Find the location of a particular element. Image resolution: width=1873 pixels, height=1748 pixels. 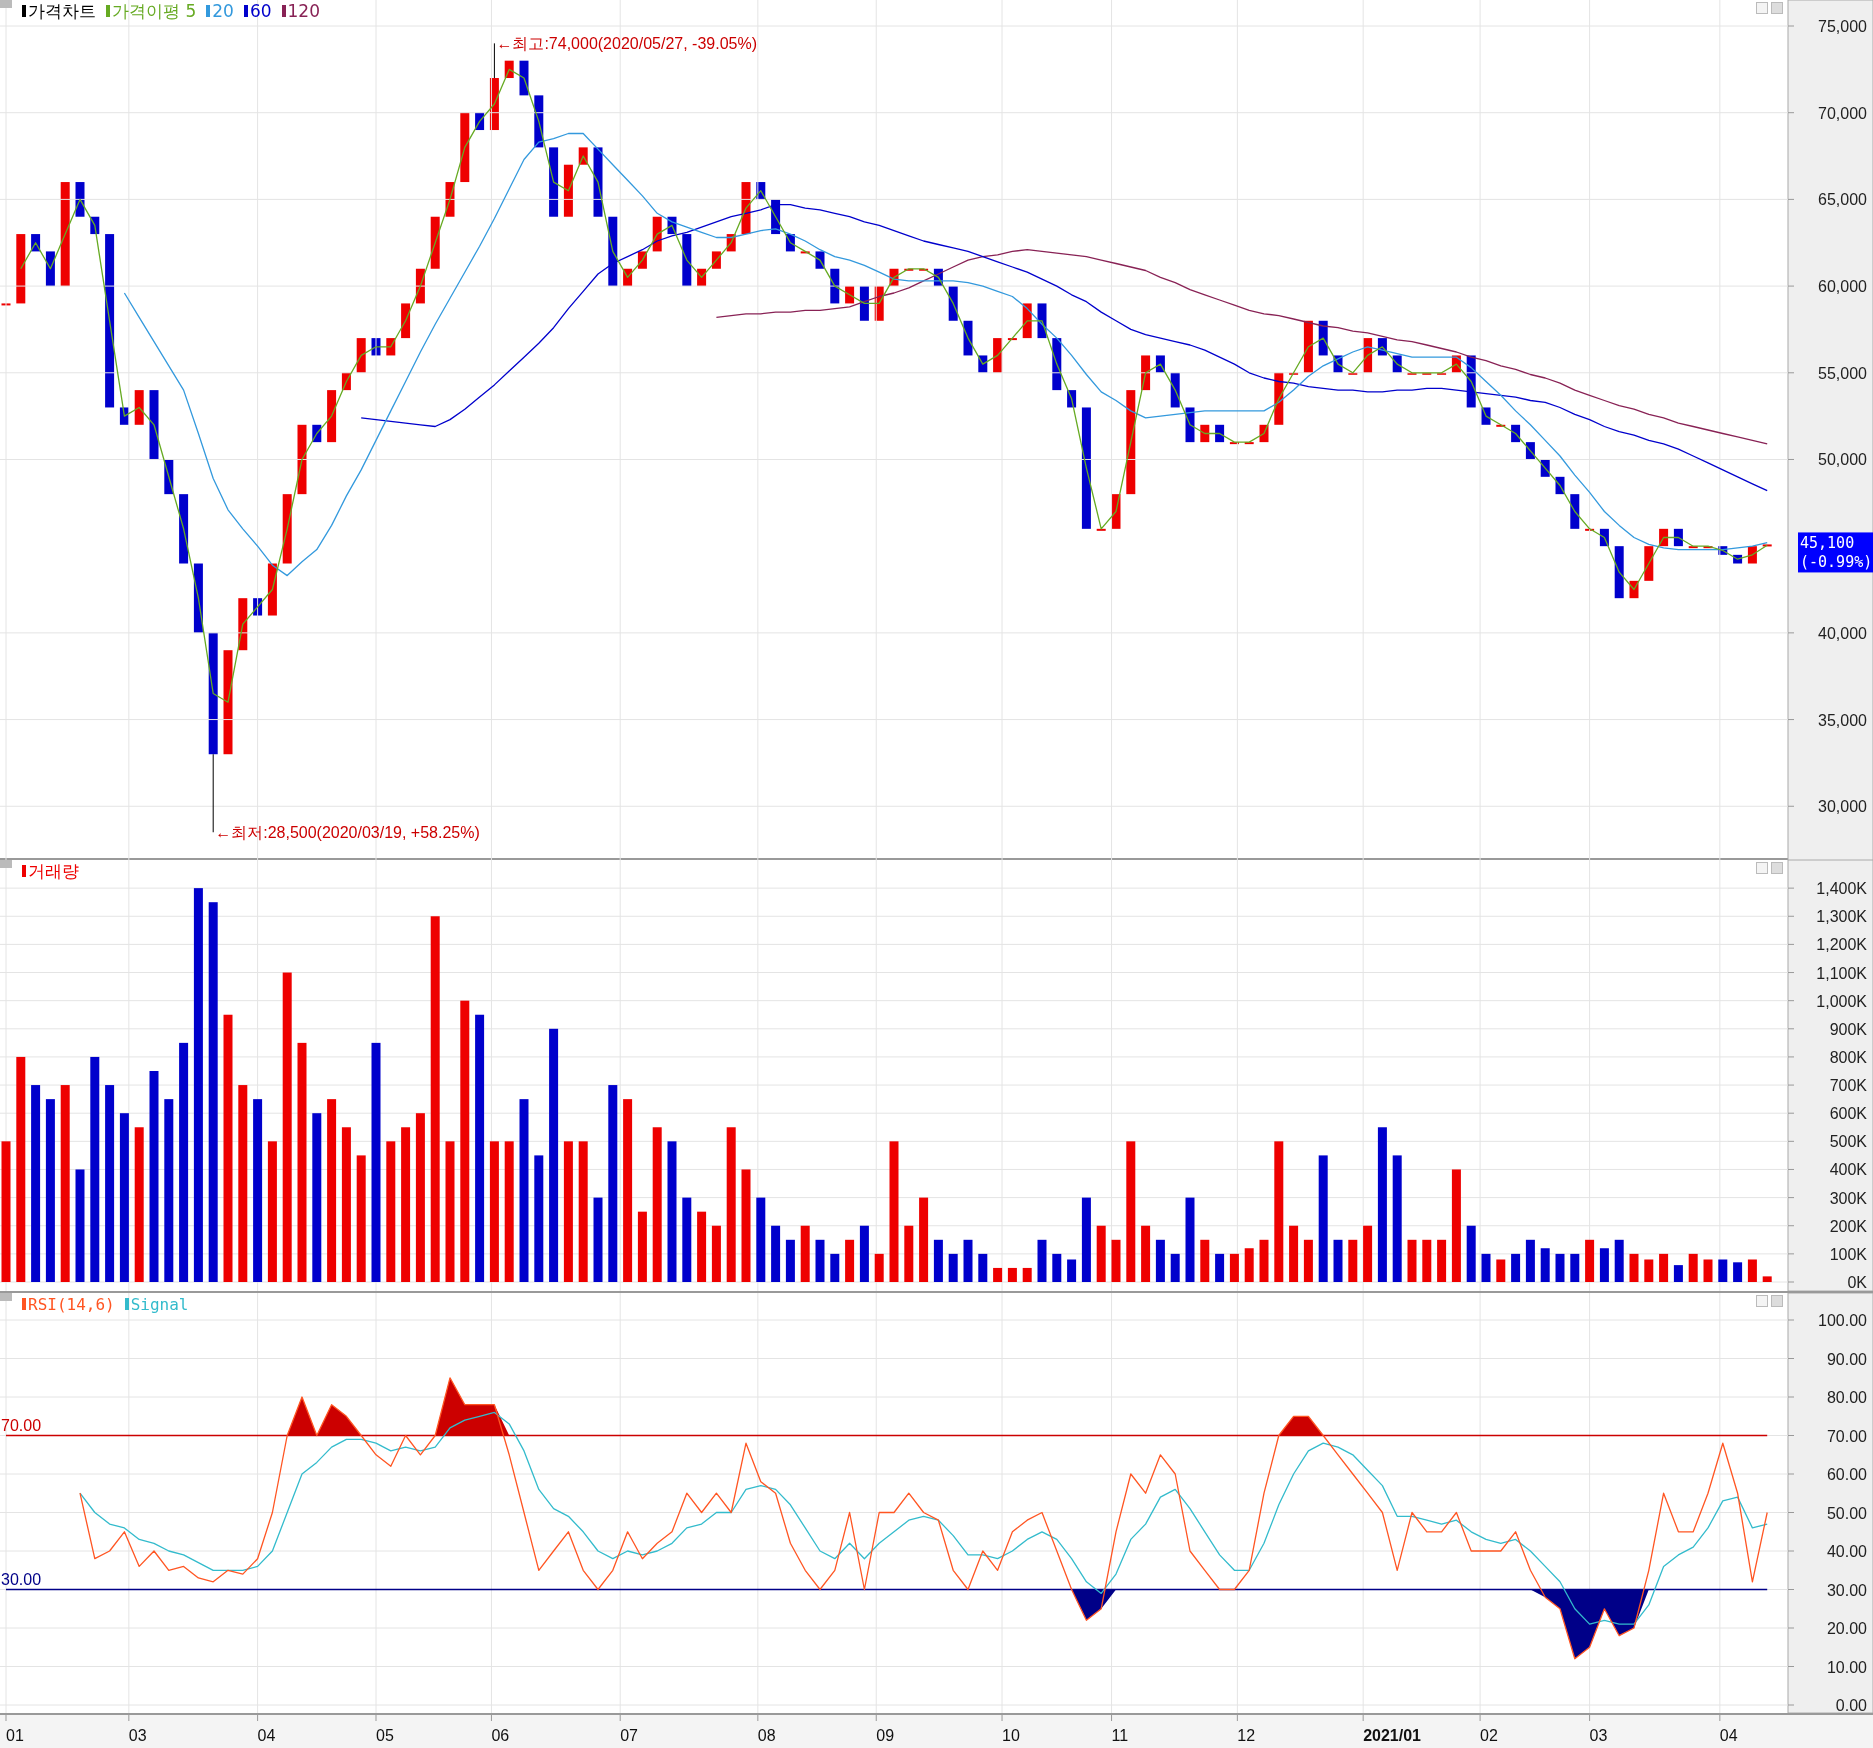

reference-label: 30.00 is located at coordinates (21, 1579).